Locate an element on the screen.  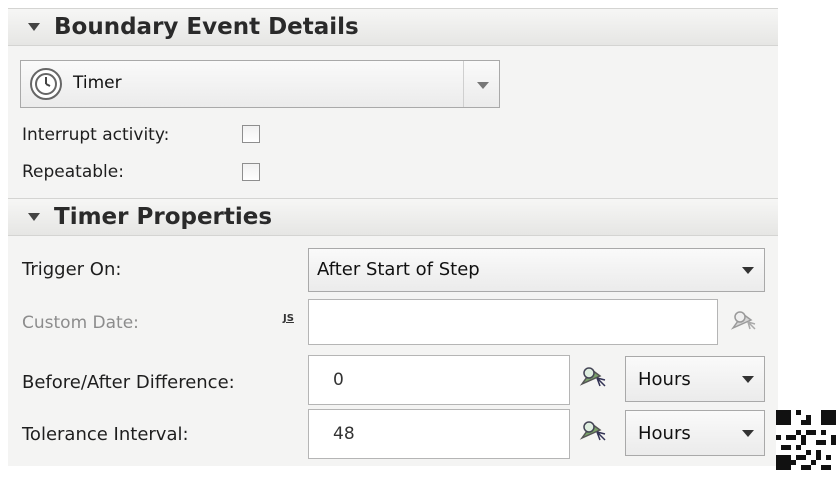
trigger-on-label: Trigger On: is located at coordinates (72, 269).